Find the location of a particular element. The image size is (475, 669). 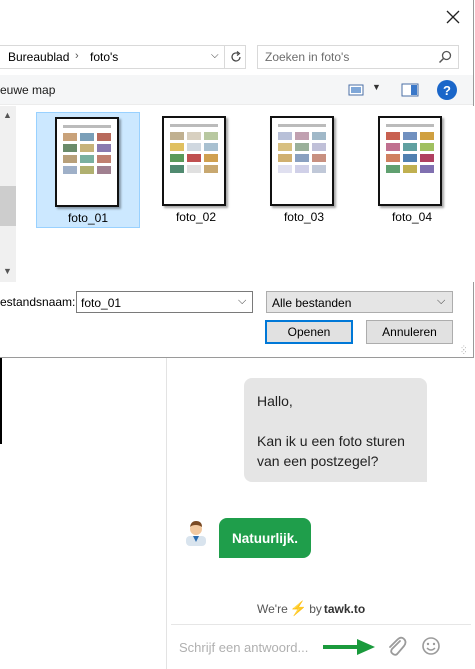

scroll-down-icon: ▼ is located at coordinates (7, 271).